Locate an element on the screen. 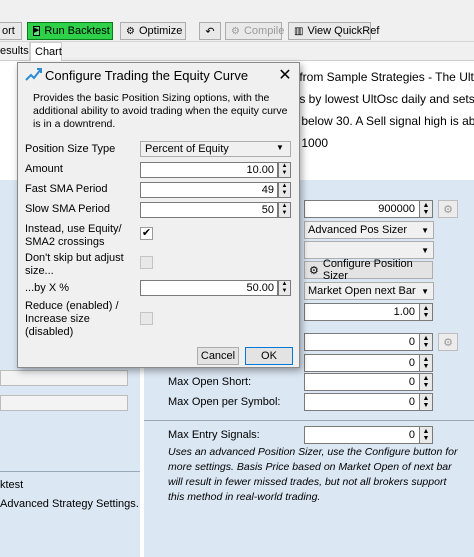  secondary-select: ▼ is located at coordinates (369, 250).